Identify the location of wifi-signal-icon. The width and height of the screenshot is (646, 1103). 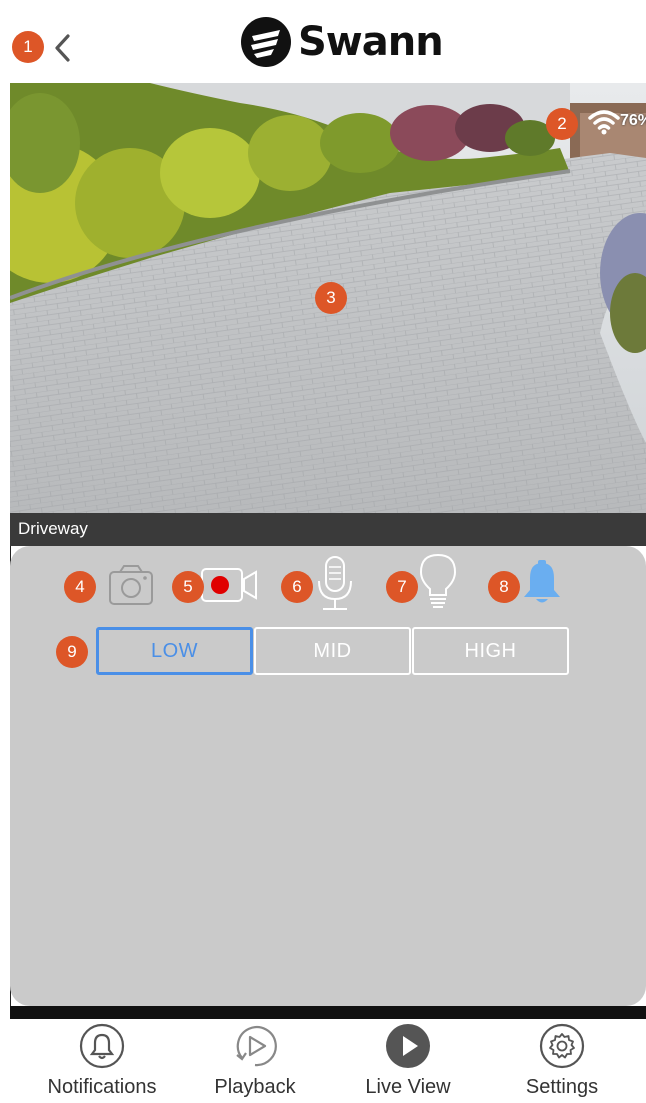
(604, 122).